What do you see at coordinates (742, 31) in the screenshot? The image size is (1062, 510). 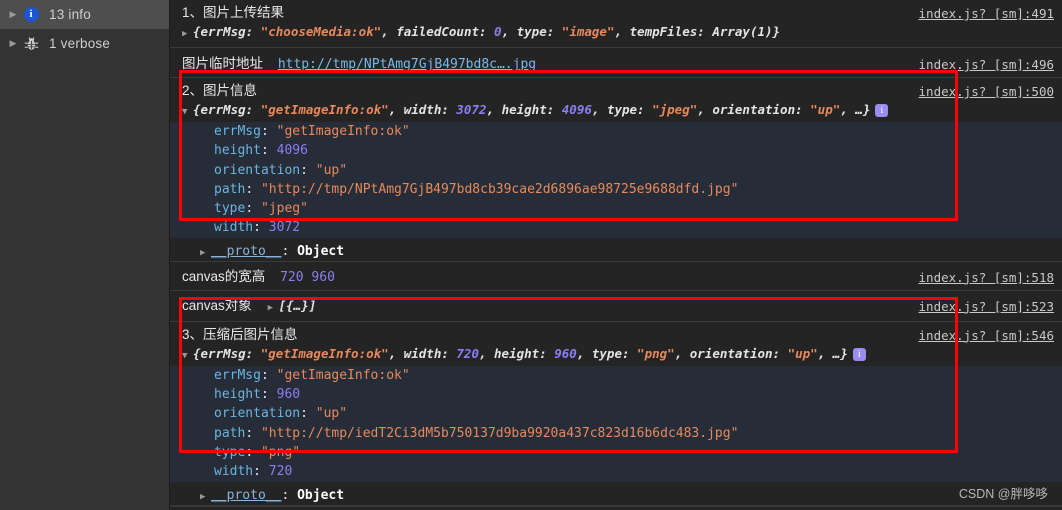 I see `preview-tempfiles-value: Array(1)` at bounding box center [742, 31].